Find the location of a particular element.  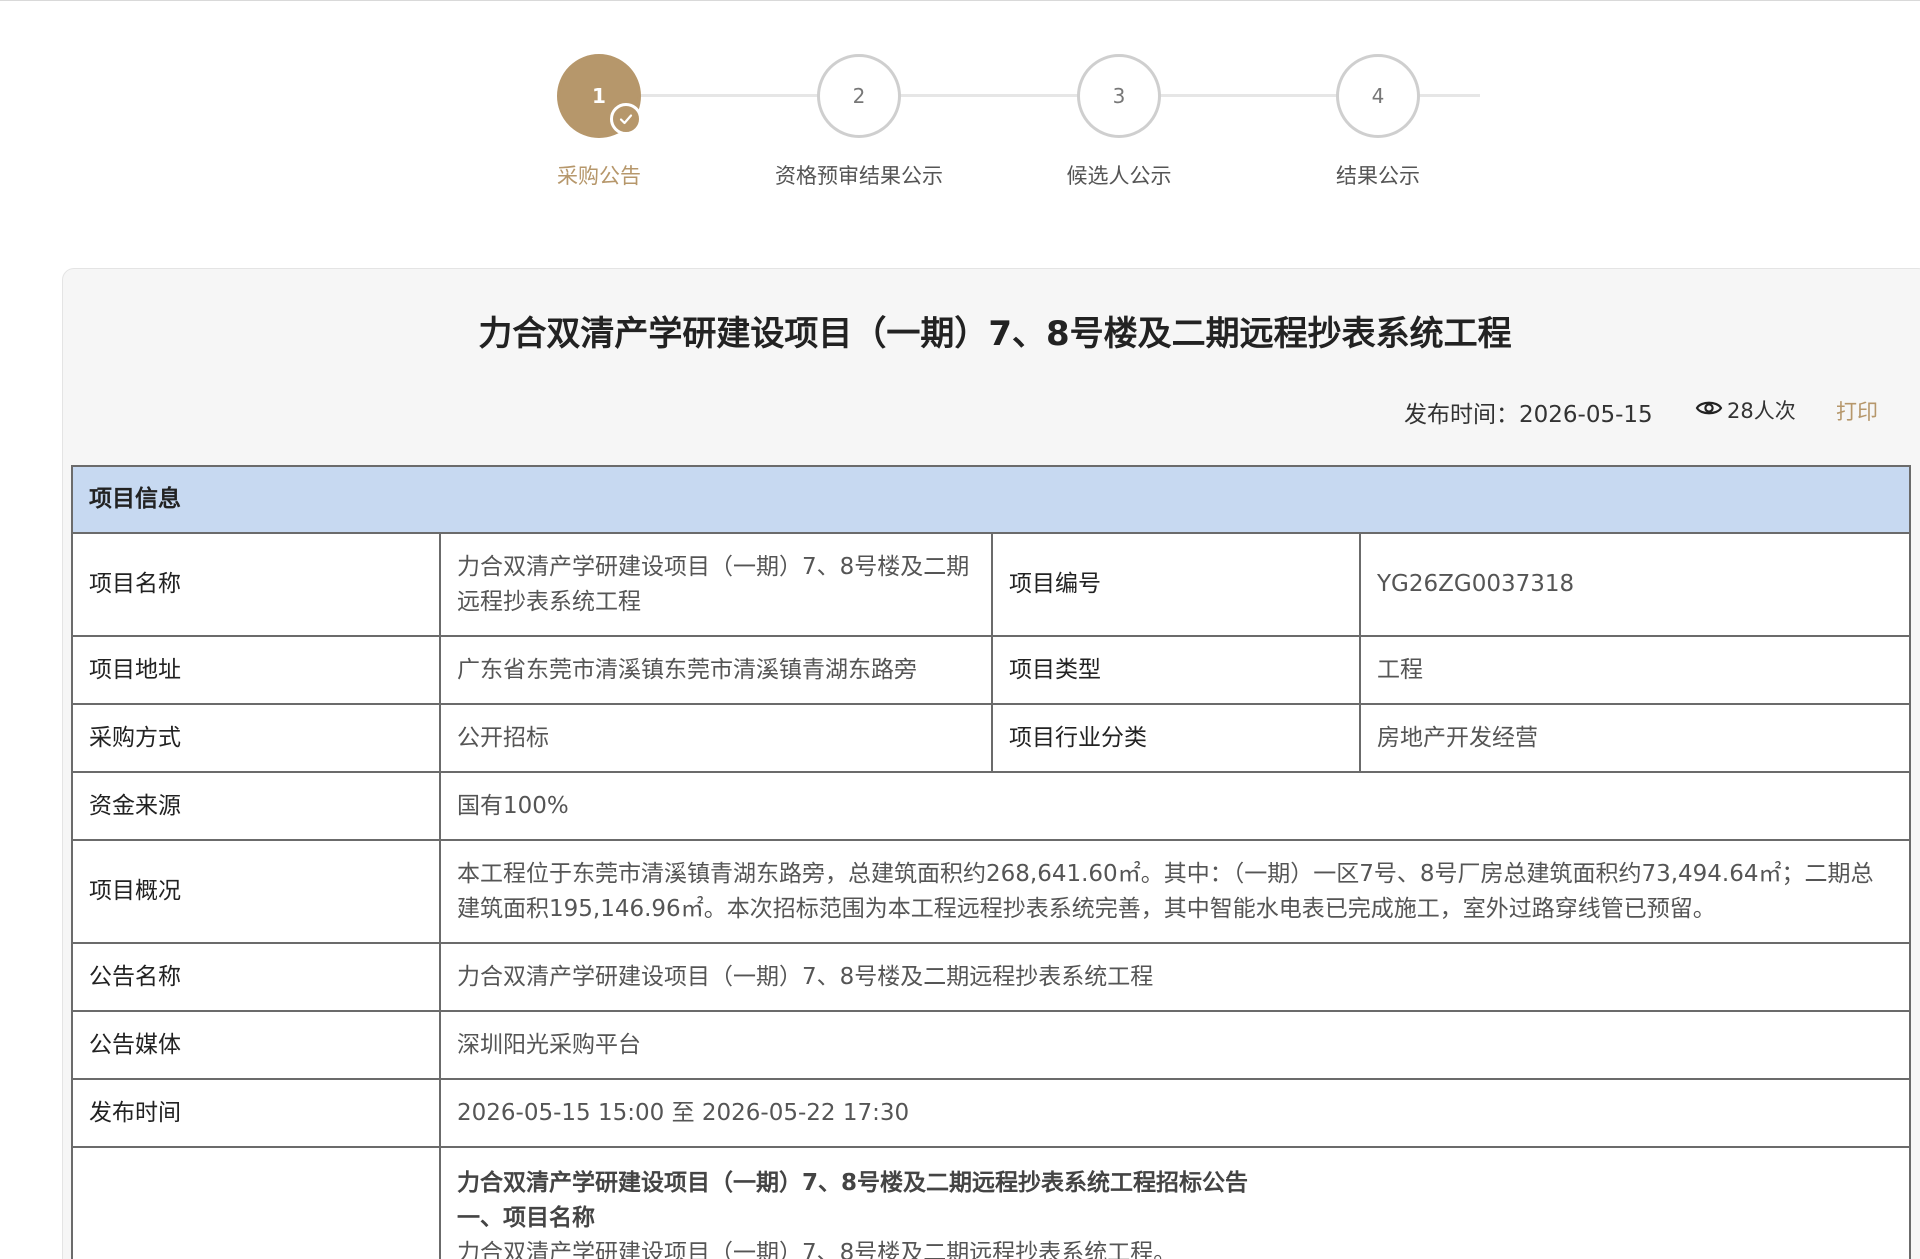

step-3: 3 is located at coordinates (1119, 96).